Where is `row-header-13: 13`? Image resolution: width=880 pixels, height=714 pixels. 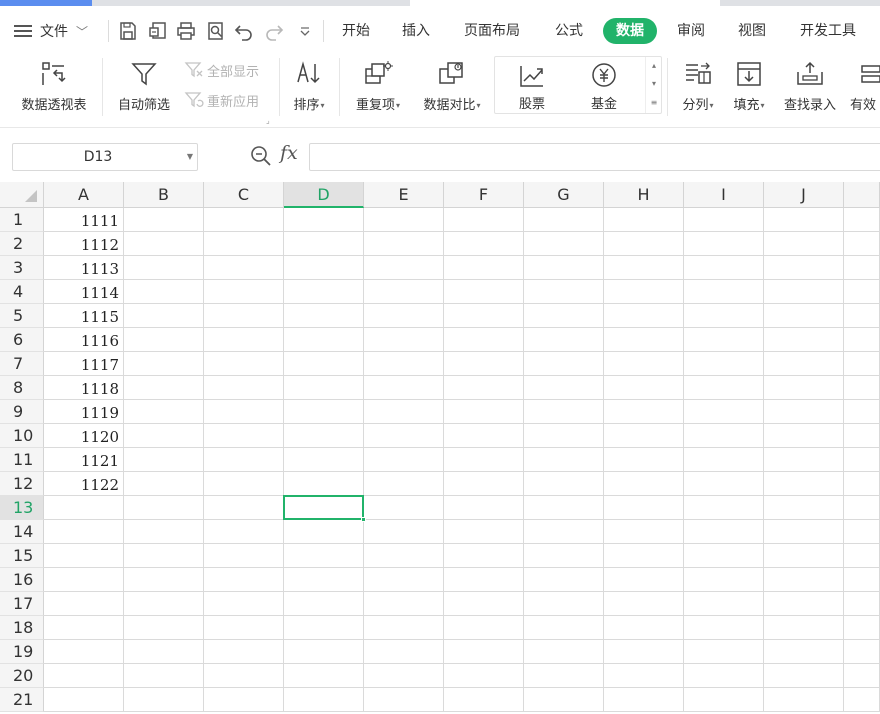
row-header-13: 13 is located at coordinates (22, 508).